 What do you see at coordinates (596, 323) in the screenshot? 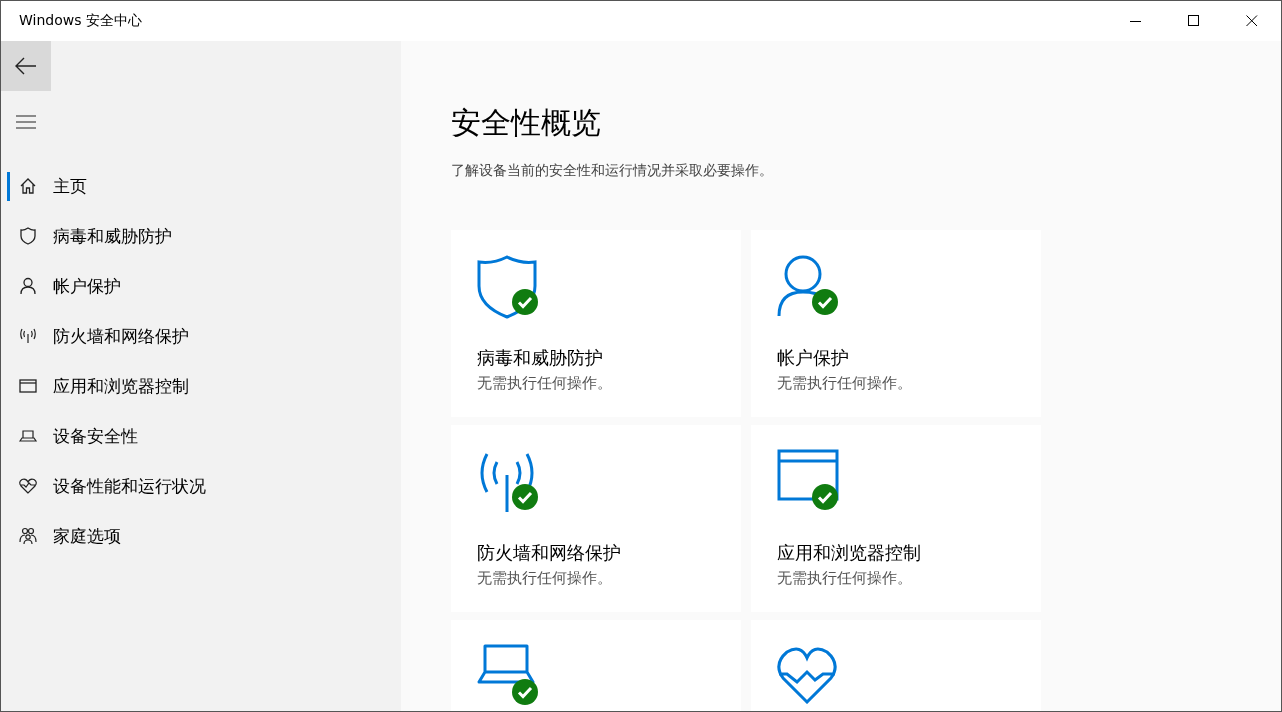
I see `status-card: 病毒和威胁防护 无需执行任何操作。` at bounding box center [596, 323].